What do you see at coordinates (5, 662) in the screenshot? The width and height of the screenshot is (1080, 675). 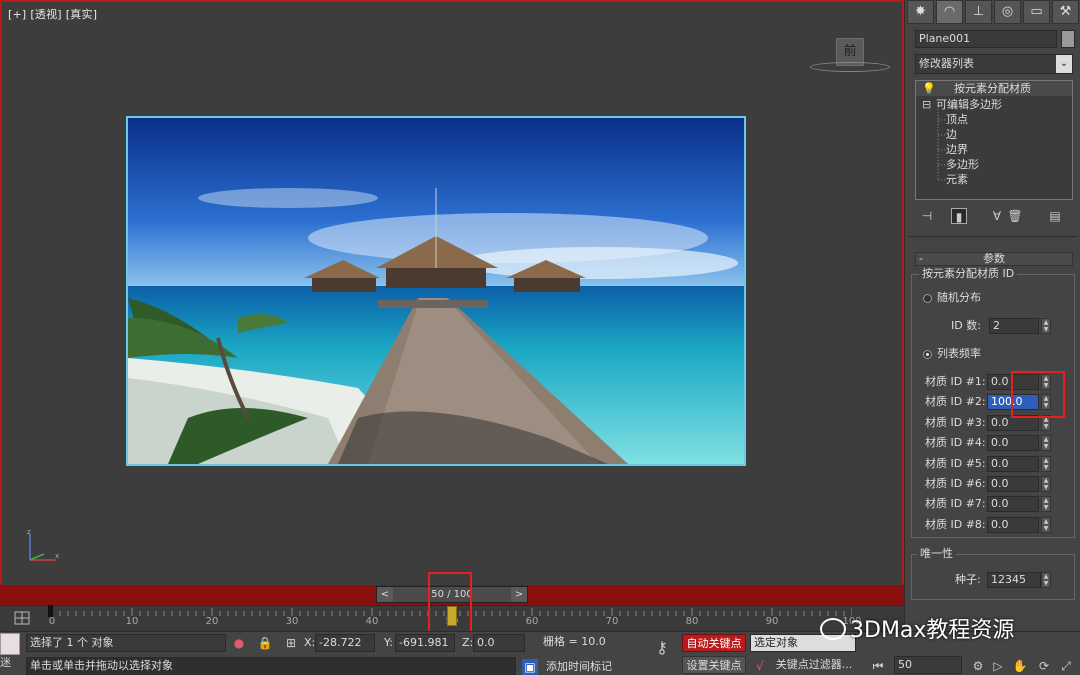 I see `maxscript-mini-label: 迷` at bounding box center [5, 662].